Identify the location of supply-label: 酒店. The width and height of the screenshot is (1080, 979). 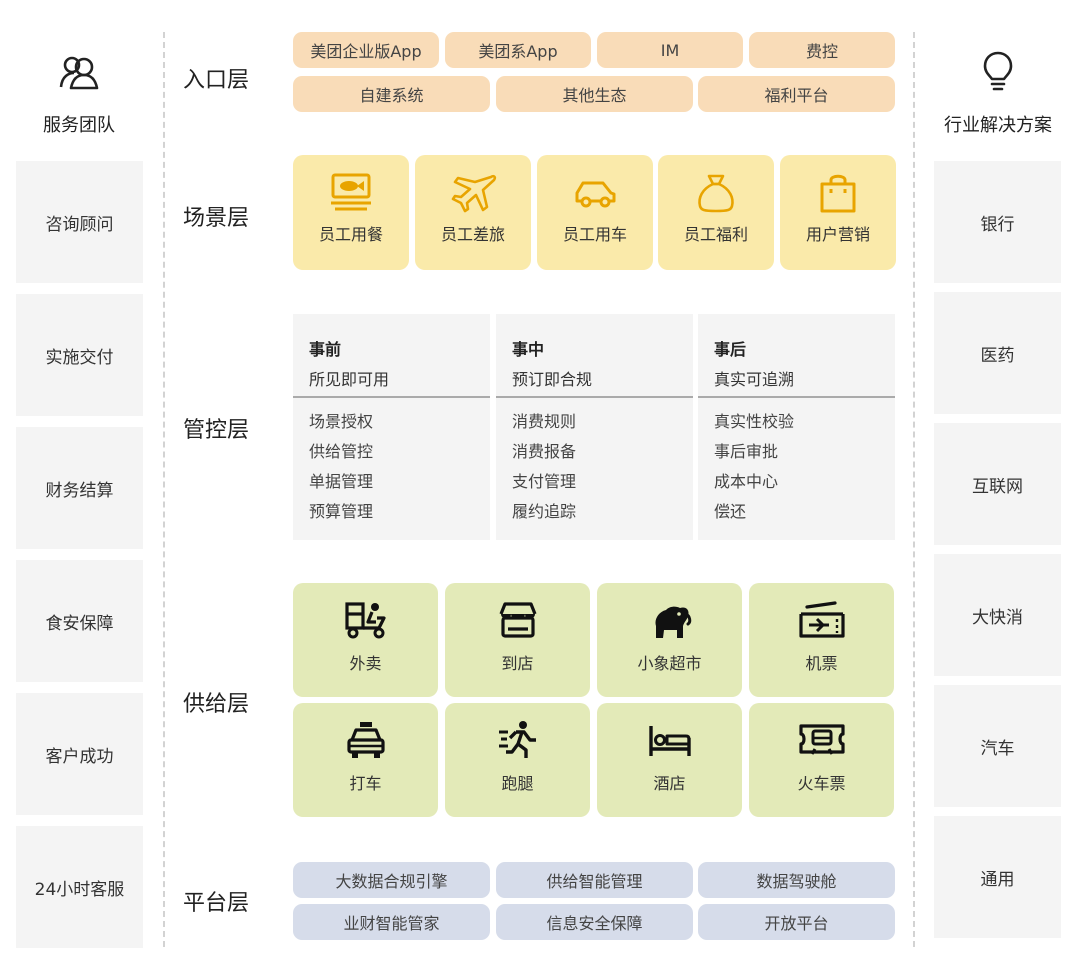
(669, 783).